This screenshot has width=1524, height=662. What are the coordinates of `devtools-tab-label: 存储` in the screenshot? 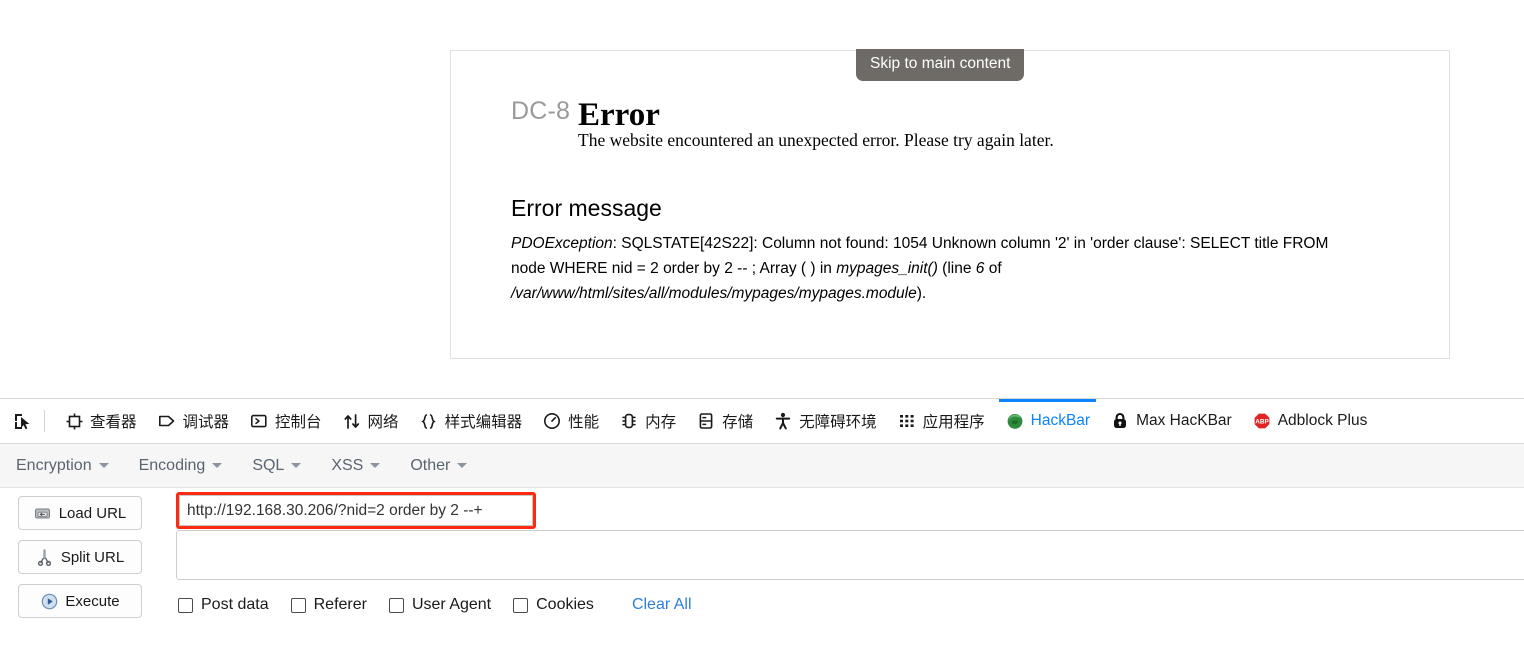 It's located at (738, 422).